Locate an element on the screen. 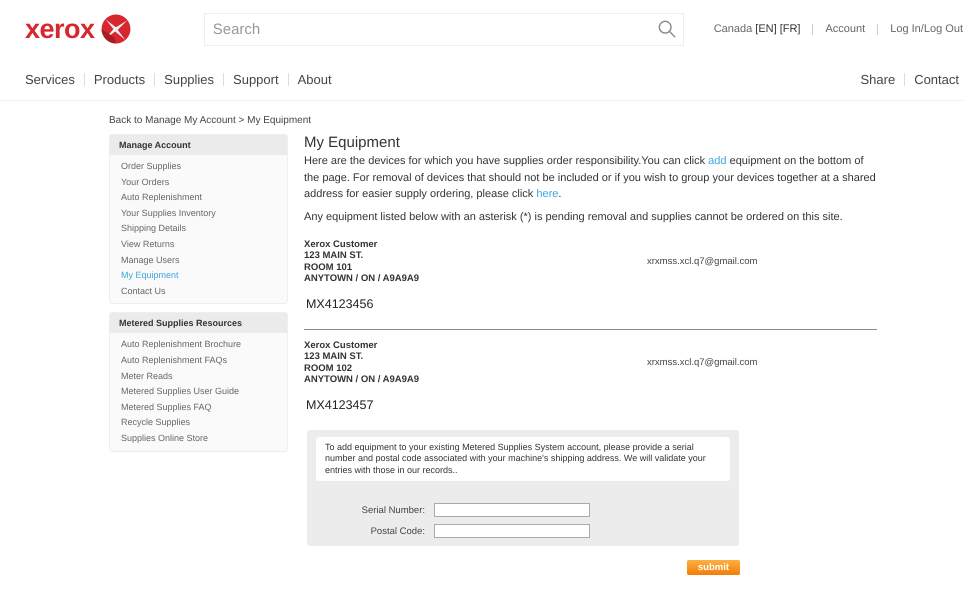  field-label: Serial Number: is located at coordinates (392, 510).